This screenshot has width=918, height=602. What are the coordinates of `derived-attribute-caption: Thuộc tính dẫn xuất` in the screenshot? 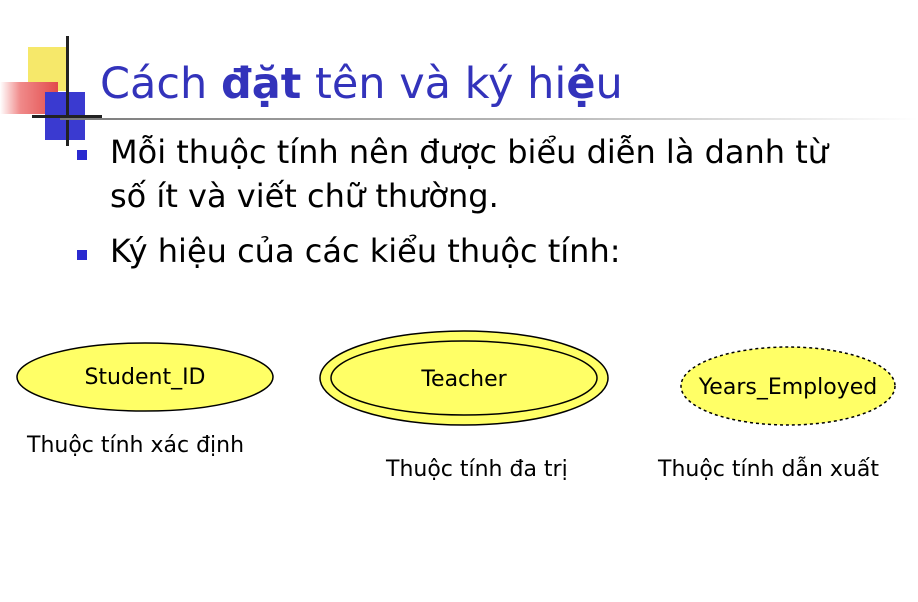 It's located at (768, 469).